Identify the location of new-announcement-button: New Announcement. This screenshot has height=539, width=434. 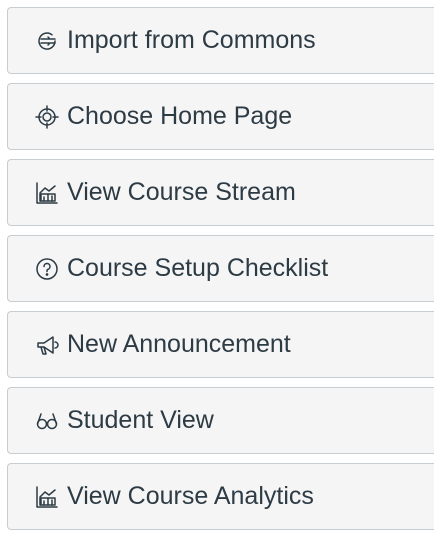
(220, 344).